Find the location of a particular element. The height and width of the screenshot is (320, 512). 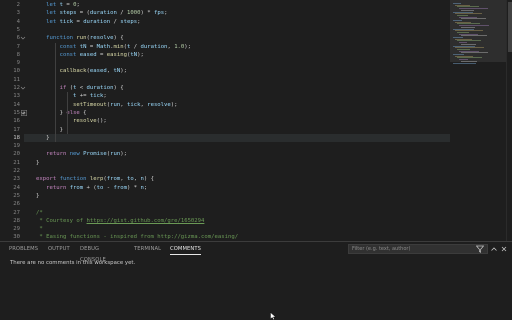

editor-scrollbar is located at coordinates (509, 120).